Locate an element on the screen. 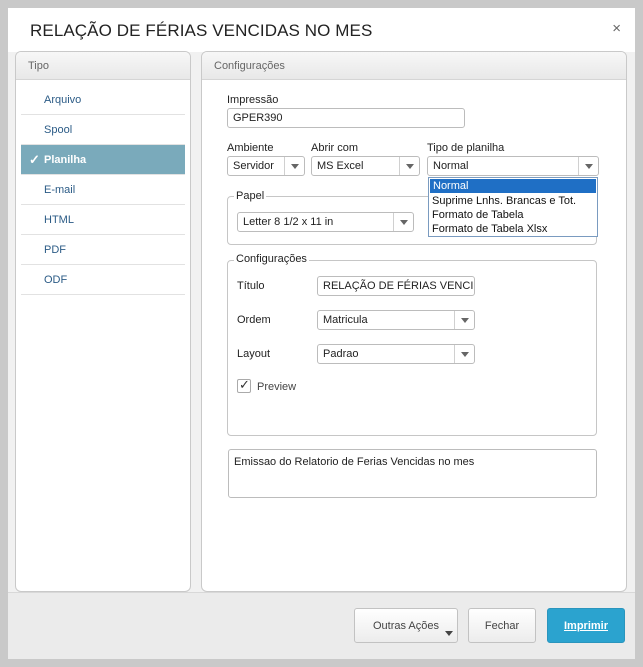  outras-acoes-button: Outras Ações is located at coordinates (406, 625).